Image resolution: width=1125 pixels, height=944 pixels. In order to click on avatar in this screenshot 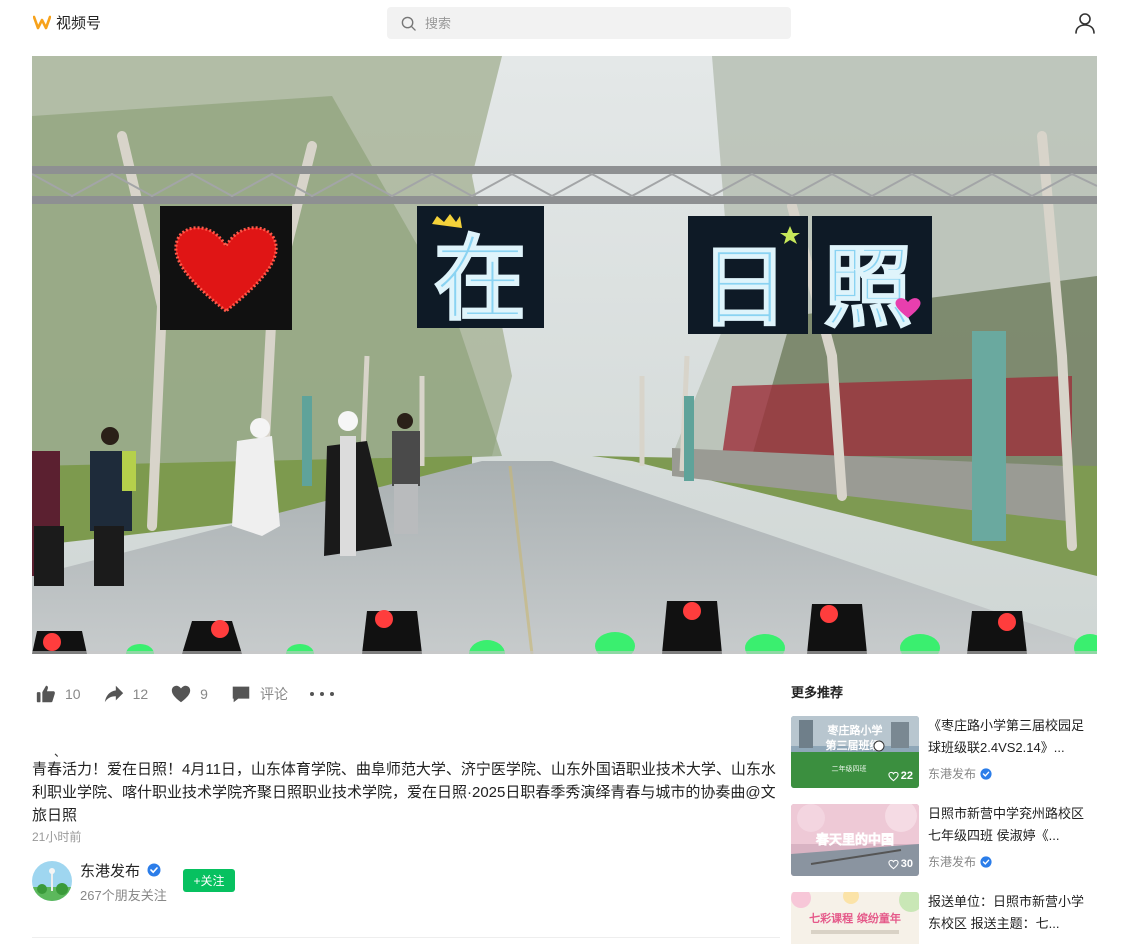, I will do `click(52, 881)`.